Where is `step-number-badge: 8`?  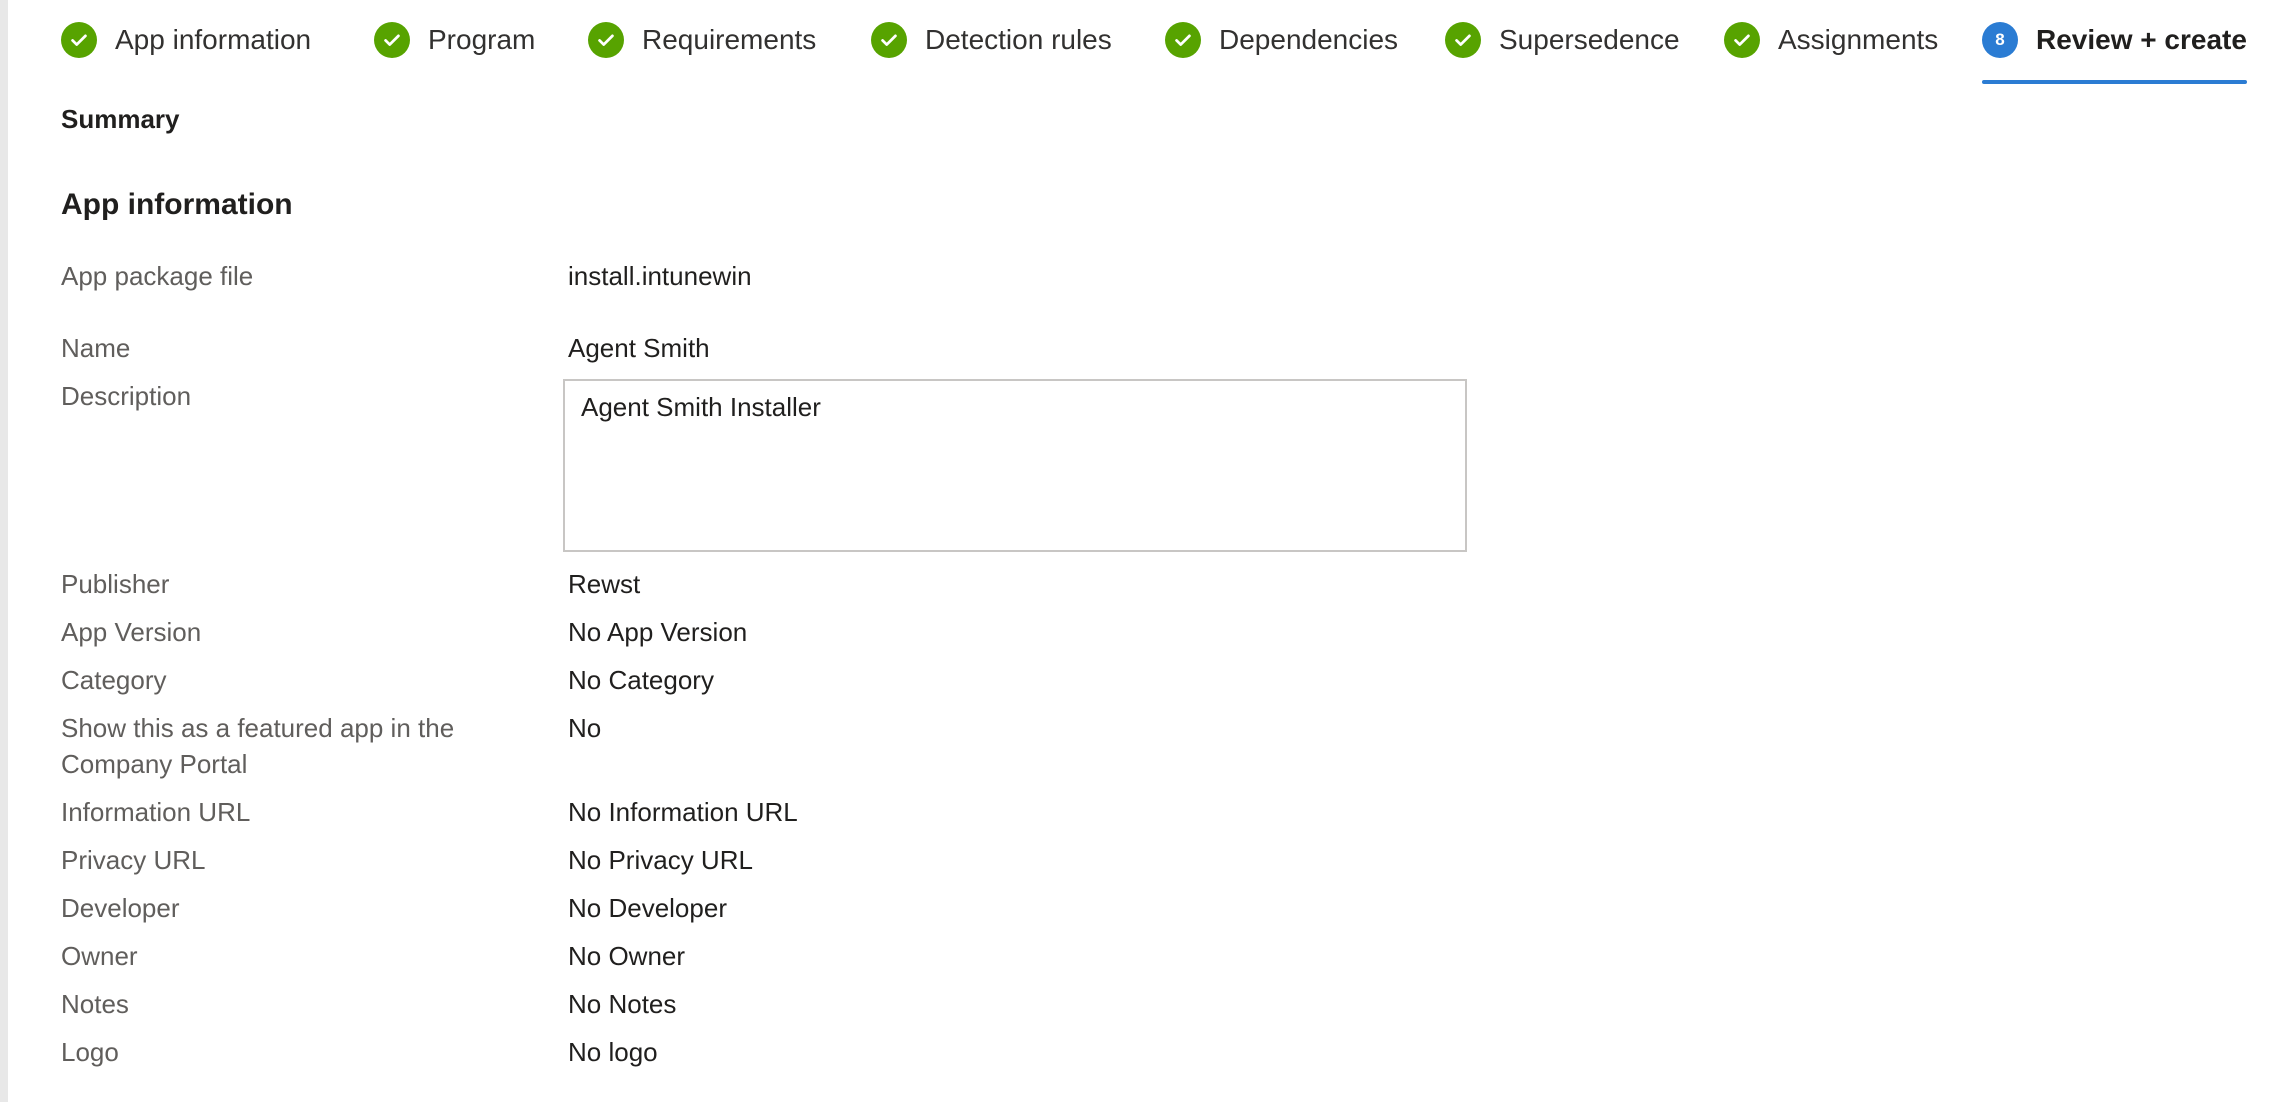
step-number-badge: 8 is located at coordinates (2000, 40).